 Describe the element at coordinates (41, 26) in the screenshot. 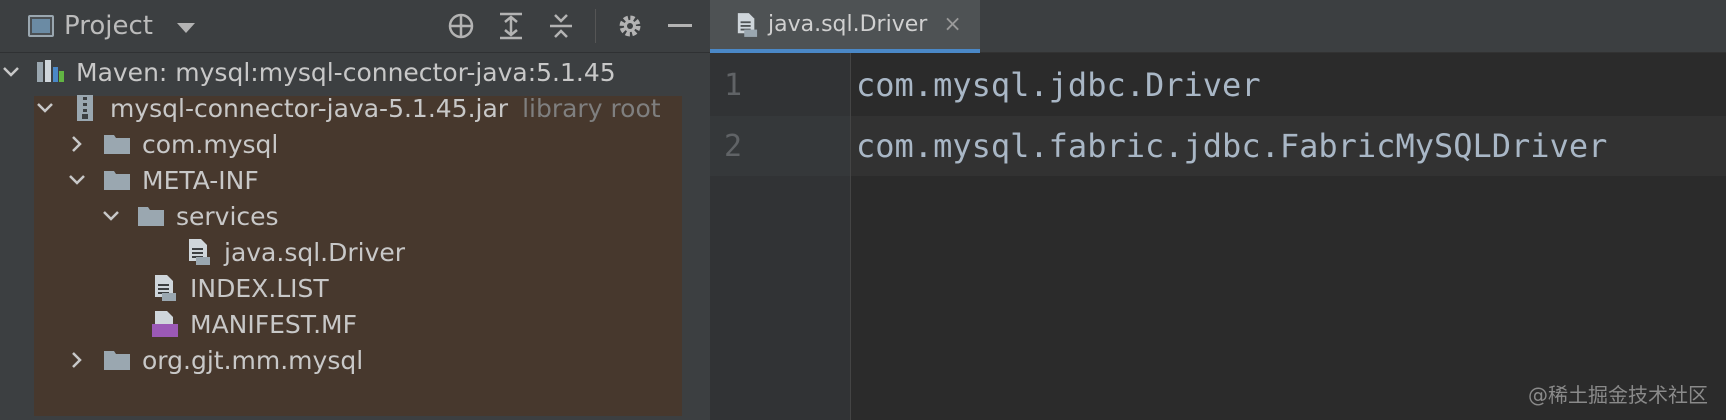

I see `project-icon` at that location.